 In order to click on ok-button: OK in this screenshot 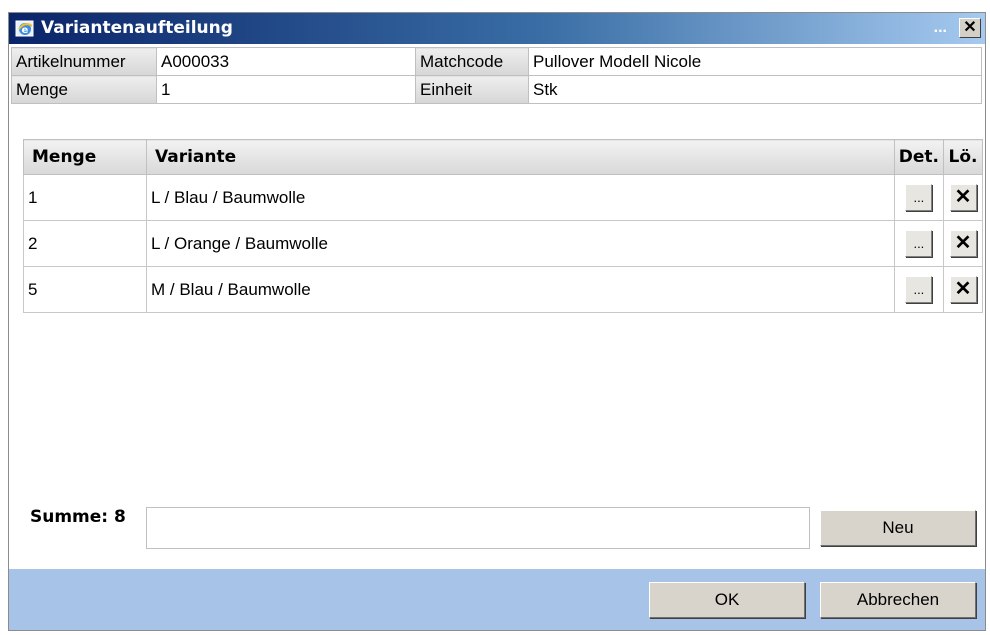, I will do `click(727, 600)`.